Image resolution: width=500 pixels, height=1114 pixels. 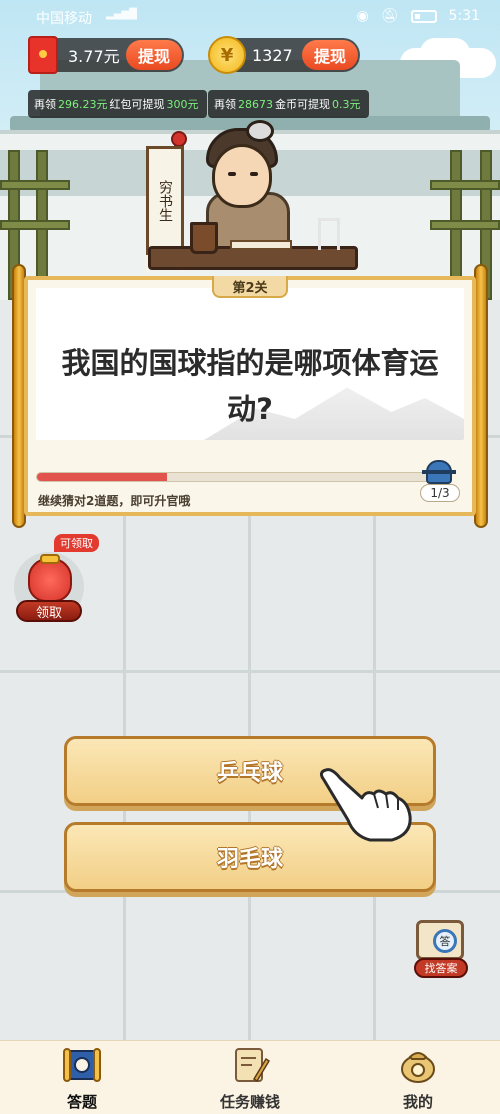 I want to click on nav-item-mine: 我的, so click(x=418, y=1077).